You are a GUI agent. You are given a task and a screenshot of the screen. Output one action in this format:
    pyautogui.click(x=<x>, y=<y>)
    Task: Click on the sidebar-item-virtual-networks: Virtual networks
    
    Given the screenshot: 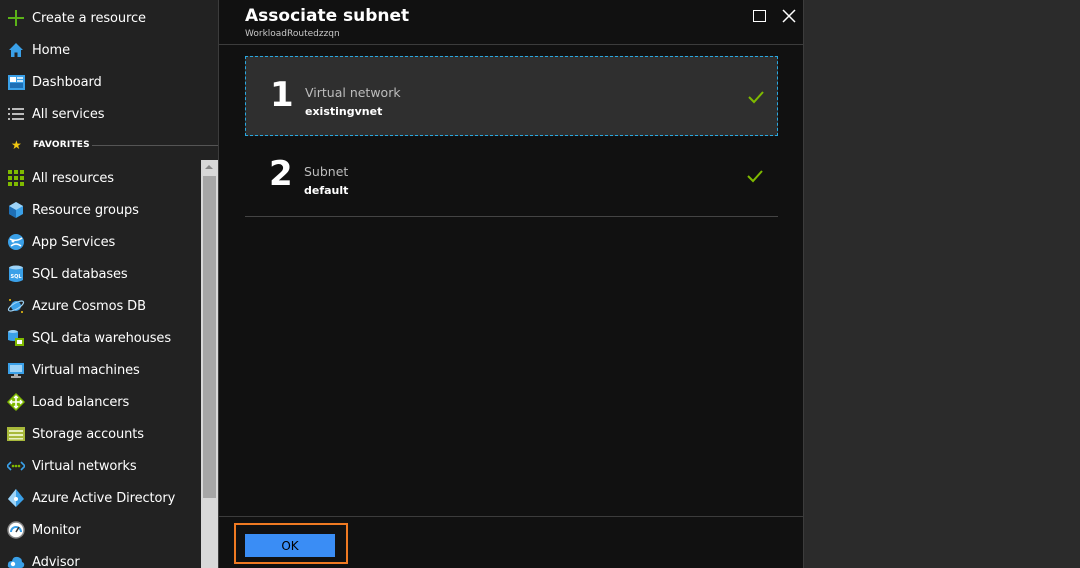 What is the action you would take?
    pyautogui.click(x=100, y=466)
    